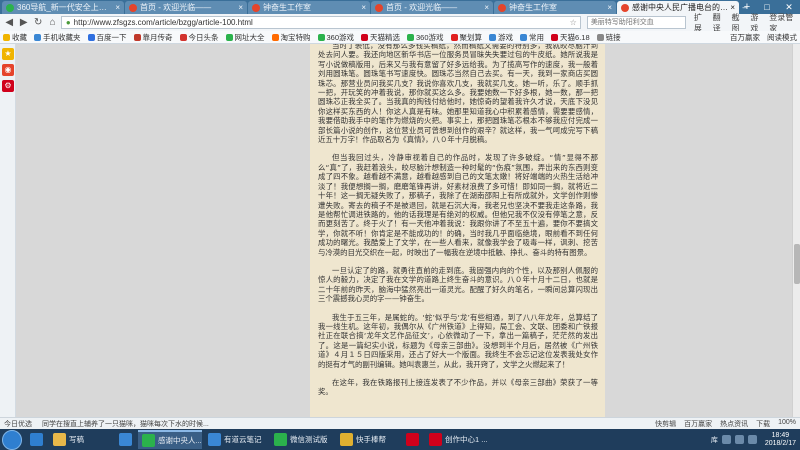  I want to click on tab-label: 钟奋生工作室, so click(533, 7).